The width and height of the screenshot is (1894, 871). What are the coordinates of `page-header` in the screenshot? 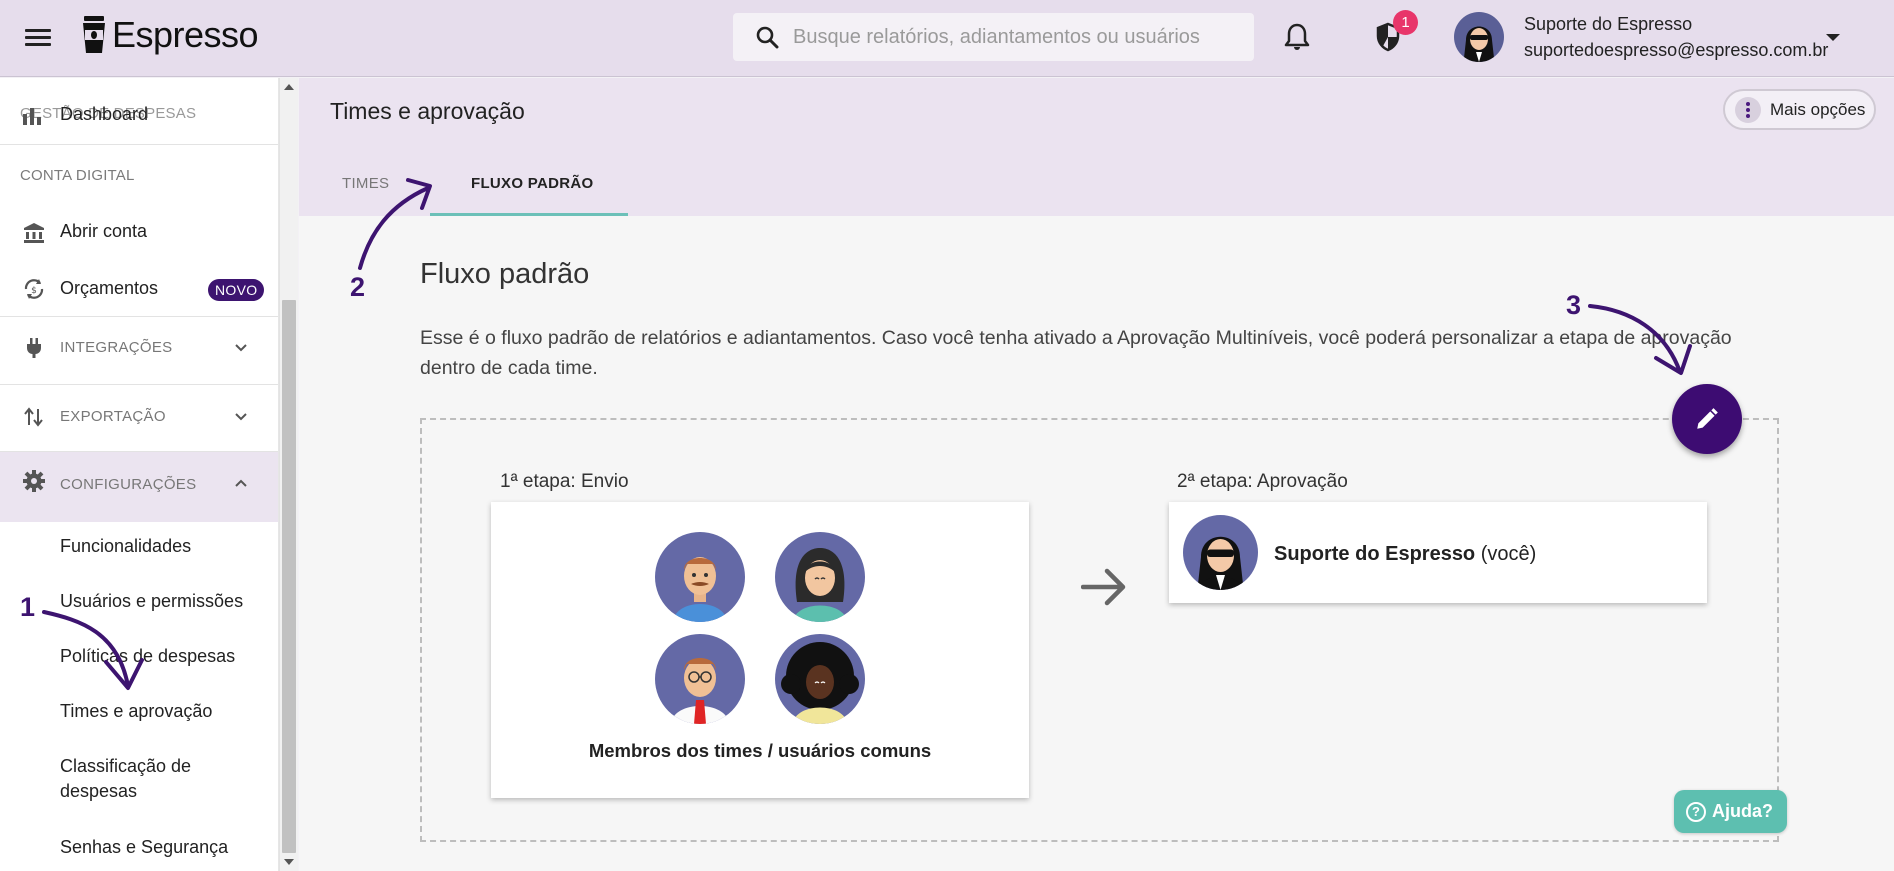 It's located at (1096, 147).